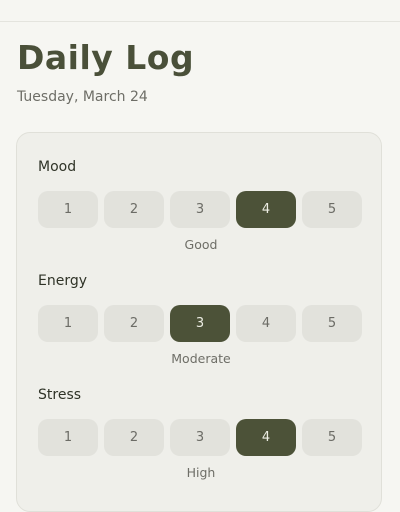  Describe the element at coordinates (200, 11) in the screenshot. I see `top-bar` at that location.